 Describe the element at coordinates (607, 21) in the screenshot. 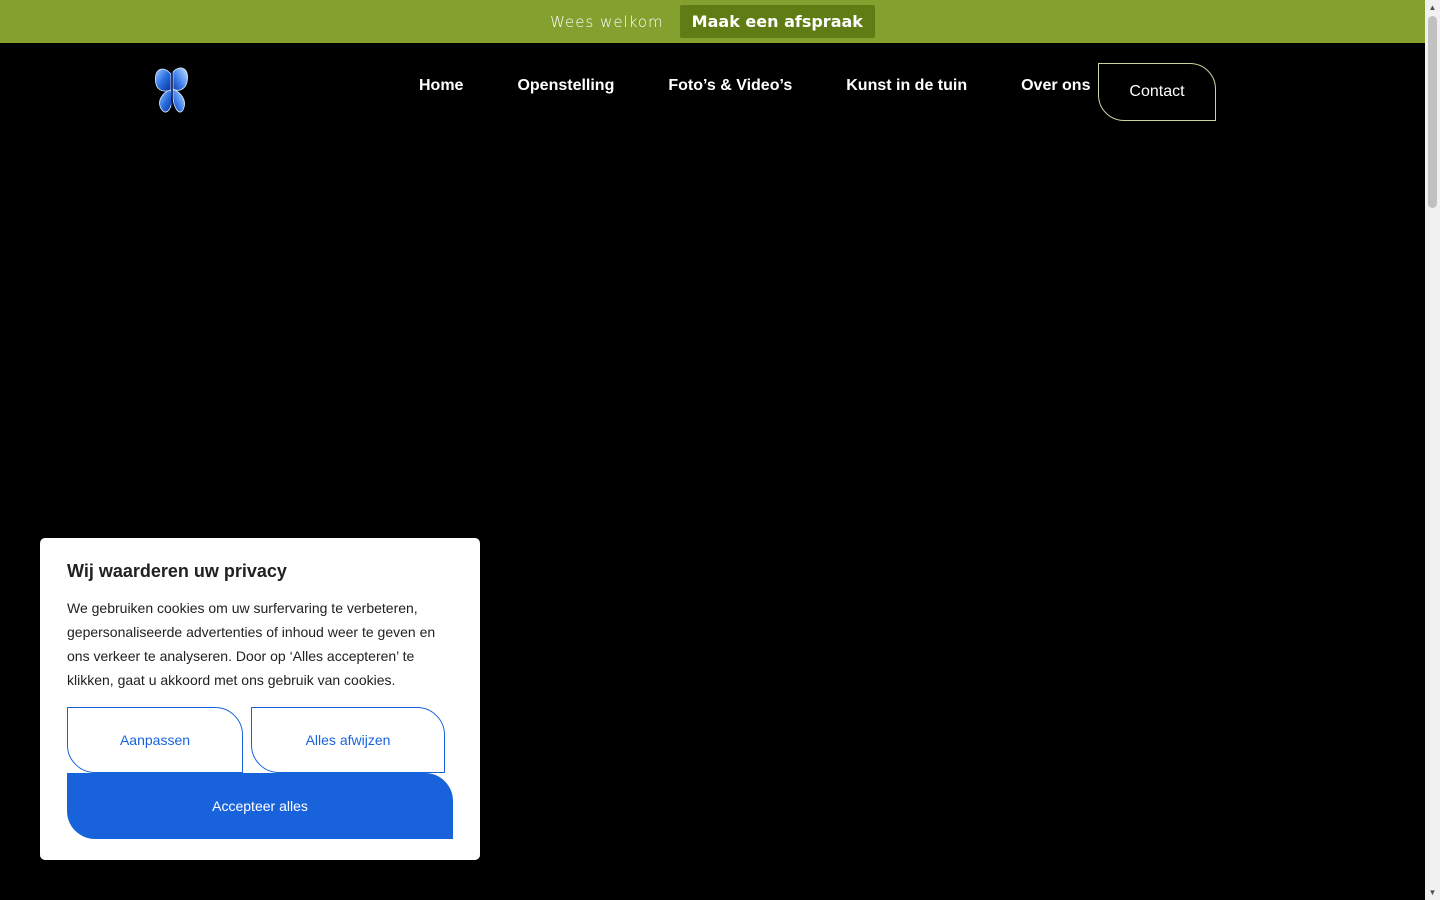

I see `welcome-text: Wees welkom` at that location.